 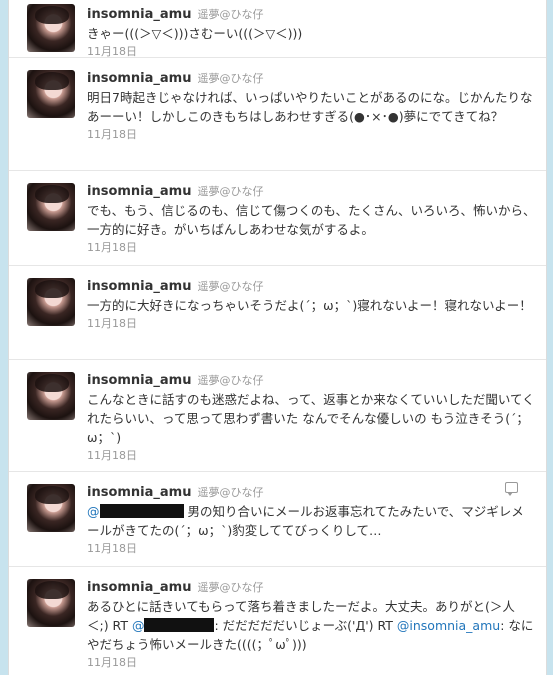 What do you see at coordinates (305, 625) in the screenshot?
I see `tweet-text-body: : だだだだだいじょーぶ('Д') RT` at bounding box center [305, 625].